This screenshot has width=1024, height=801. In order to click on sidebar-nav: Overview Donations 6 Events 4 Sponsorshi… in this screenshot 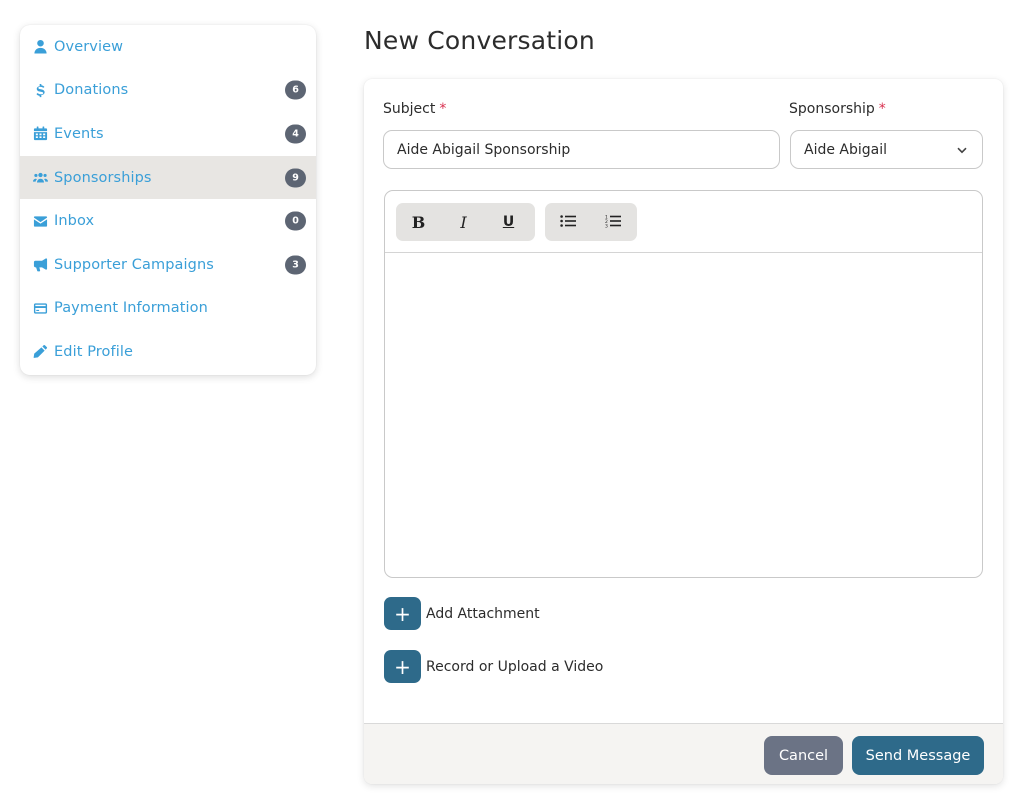, I will do `click(168, 200)`.